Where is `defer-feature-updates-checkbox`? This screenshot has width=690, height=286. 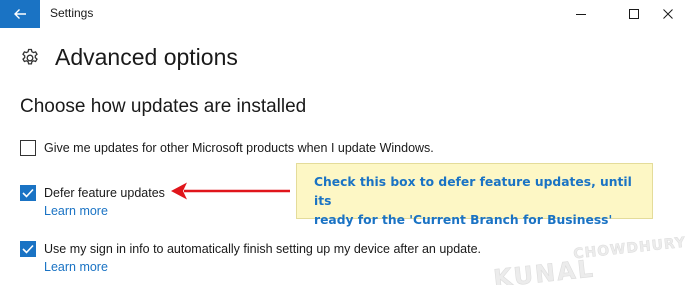
defer-feature-updates-checkbox is located at coordinates (28, 193).